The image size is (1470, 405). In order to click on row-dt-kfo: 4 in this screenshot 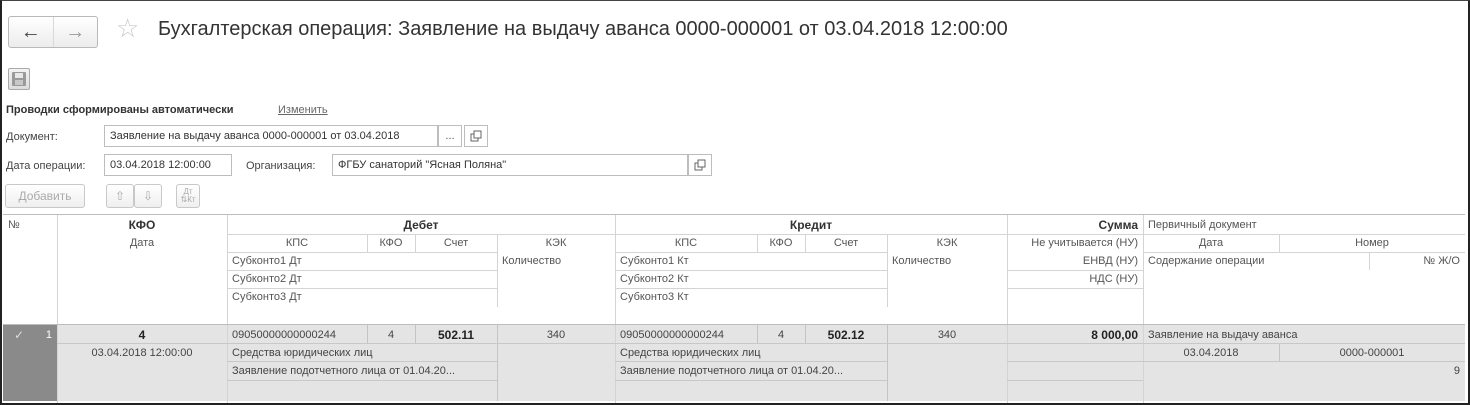, I will do `click(391, 335)`.